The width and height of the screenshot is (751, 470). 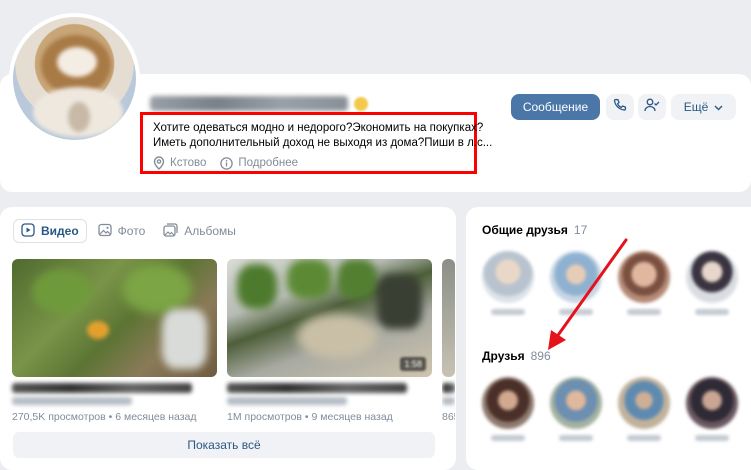 I want to click on call-button, so click(x=620, y=107).